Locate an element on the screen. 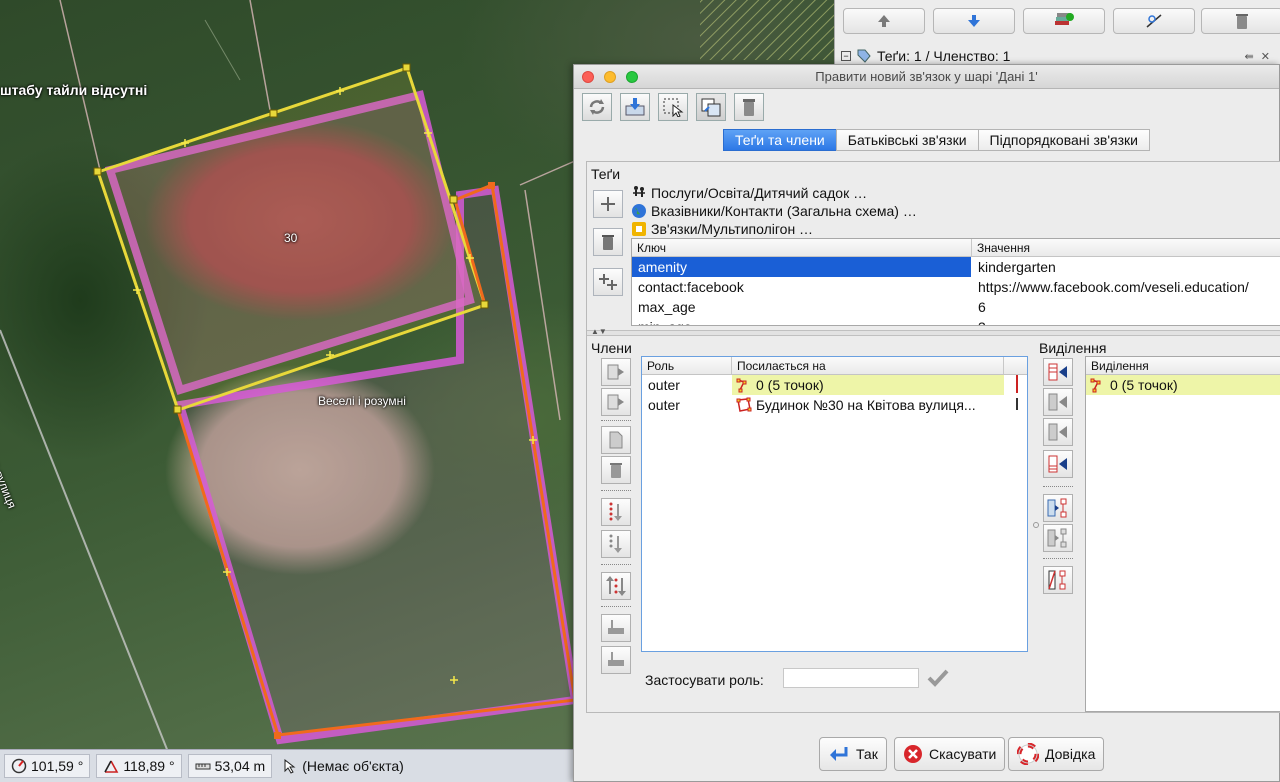 The height and width of the screenshot is (782, 1280). reverse-members-button is located at coordinates (616, 586).